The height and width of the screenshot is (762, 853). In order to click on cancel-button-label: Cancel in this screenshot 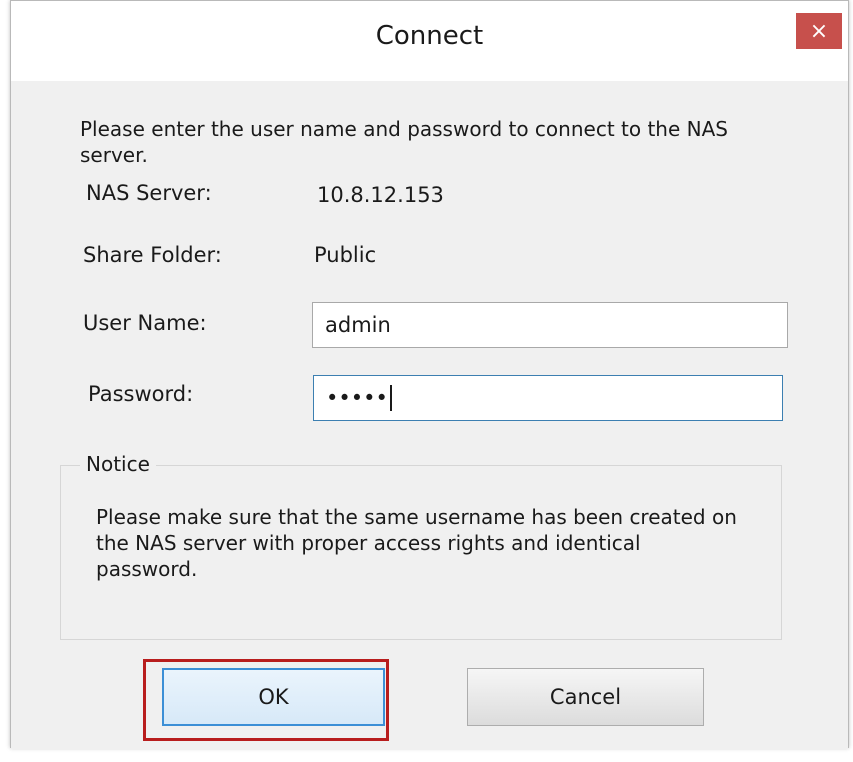, I will do `click(585, 697)`.